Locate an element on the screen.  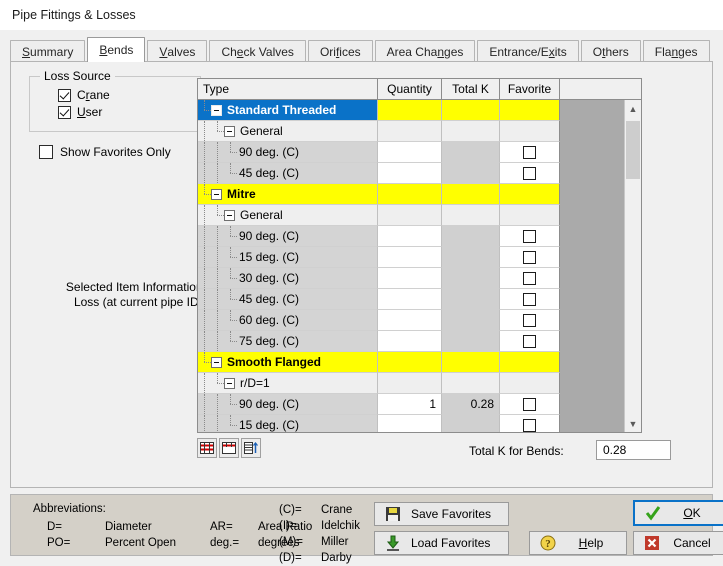
tab-orifices: Ori f ices is located at coordinates (340, 51).